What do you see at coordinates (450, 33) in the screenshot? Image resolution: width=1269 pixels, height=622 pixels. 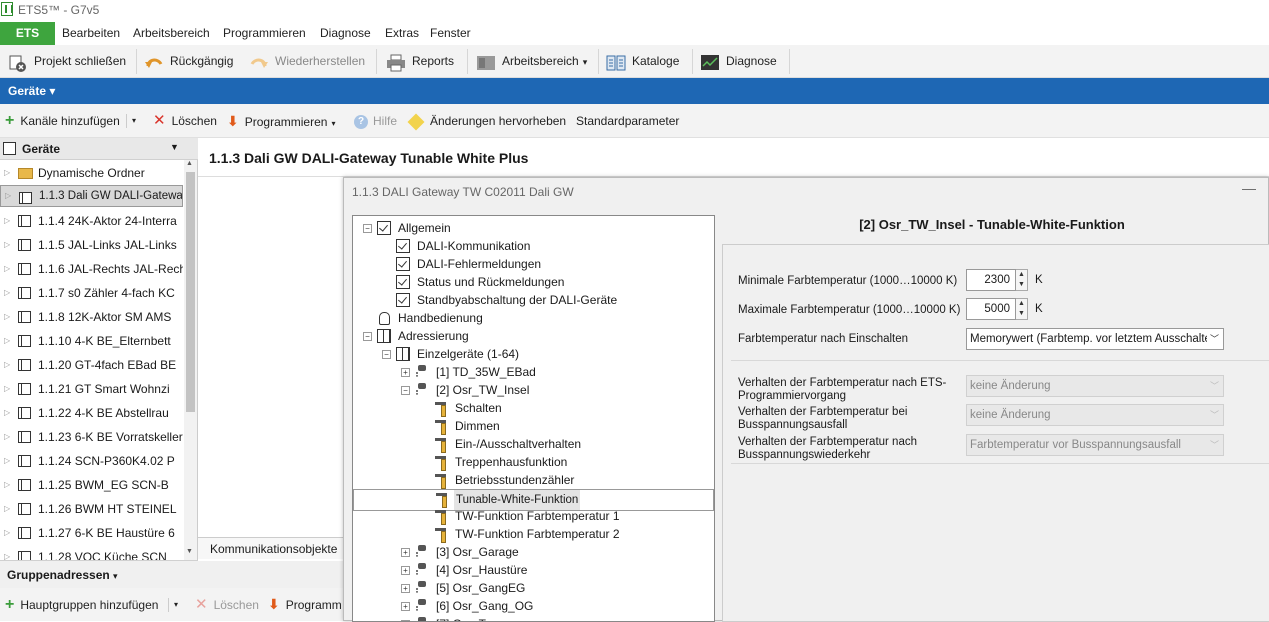 I see `menu-fenster: Fenster` at bounding box center [450, 33].